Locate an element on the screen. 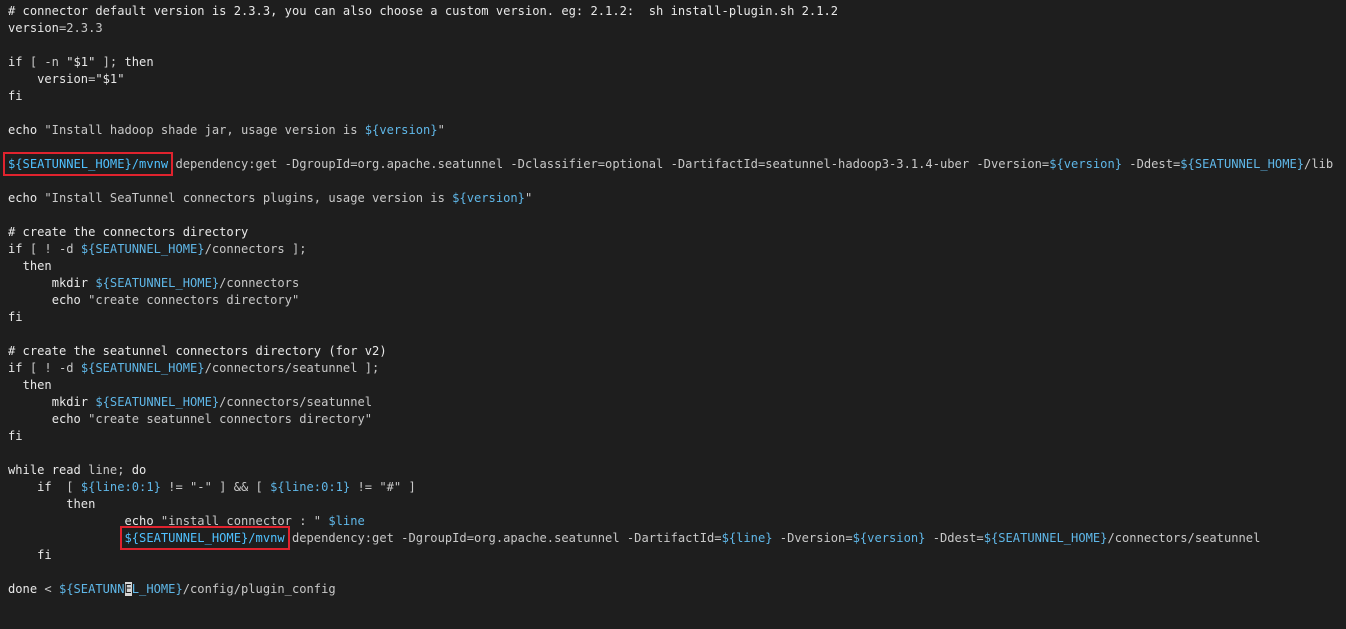 The height and width of the screenshot is (629, 1346). code-text: != "#" ] is located at coordinates (383, 487).